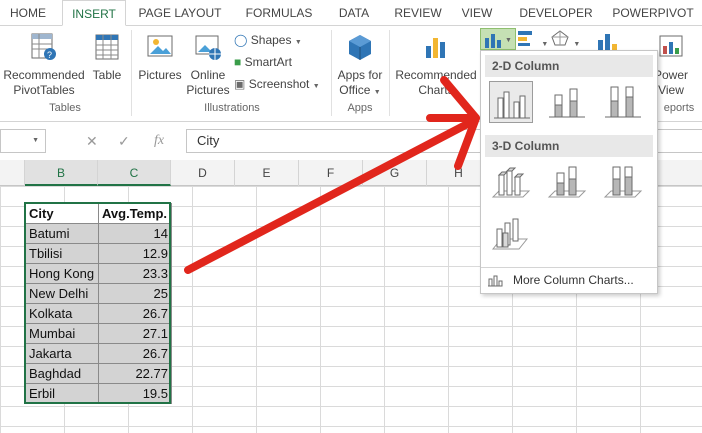 This screenshot has width=702, height=433. What do you see at coordinates (208, 75) in the screenshot?
I see `online-pictures-label-1: Online` at bounding box center [208, 75].